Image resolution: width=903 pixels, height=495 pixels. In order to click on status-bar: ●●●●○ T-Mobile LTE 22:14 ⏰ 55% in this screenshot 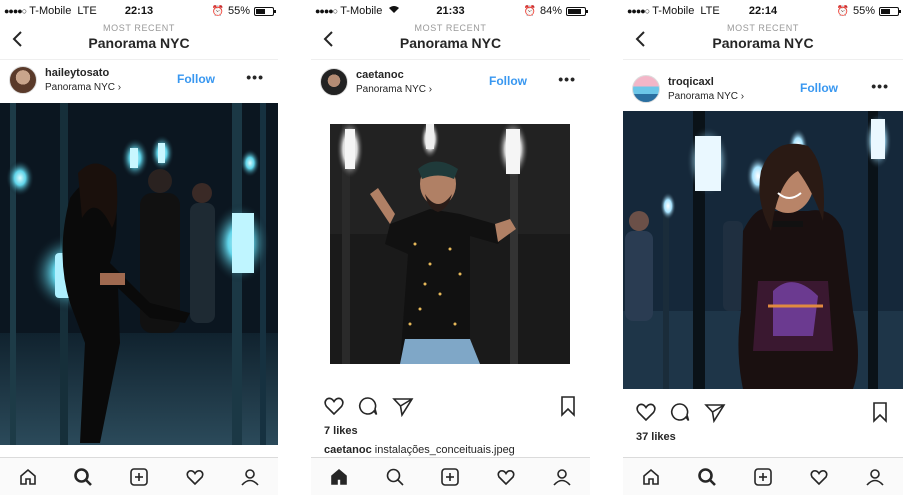, I will do `click(764, 11)`.